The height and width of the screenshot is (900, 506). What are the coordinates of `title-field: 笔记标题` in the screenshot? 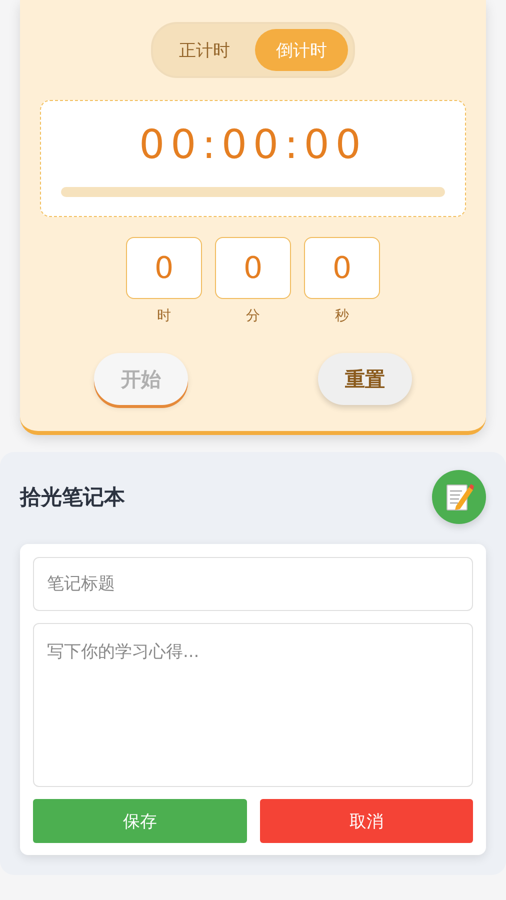 It's located at (253, 584).